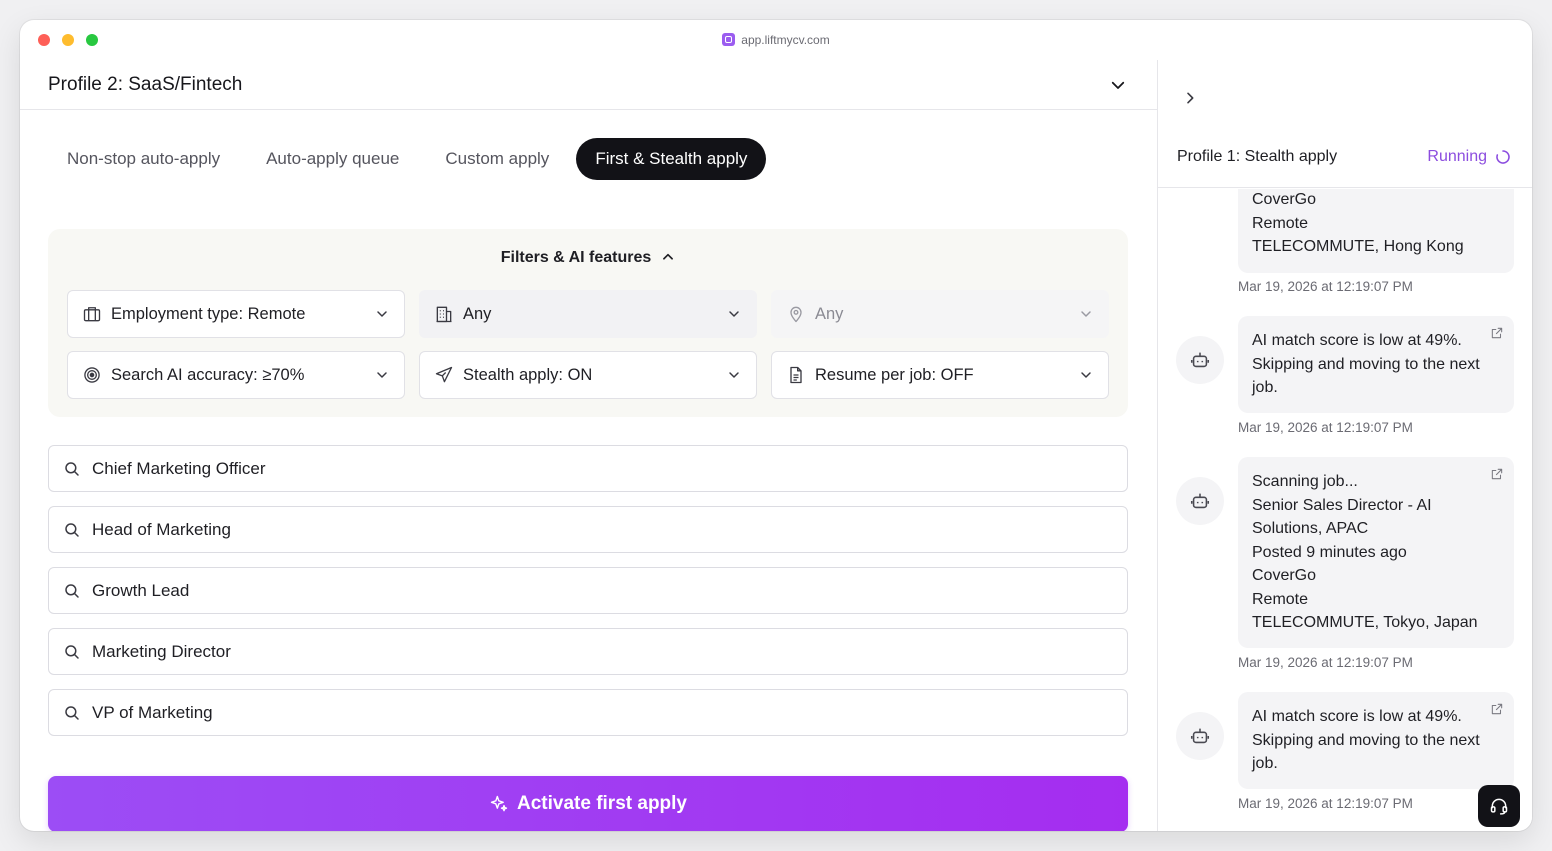 The width and height of the screenshot is (1552, 851). Describe the element at coordinates (92, 314) in the screenshot. I see `briefcase-icon` at that location.